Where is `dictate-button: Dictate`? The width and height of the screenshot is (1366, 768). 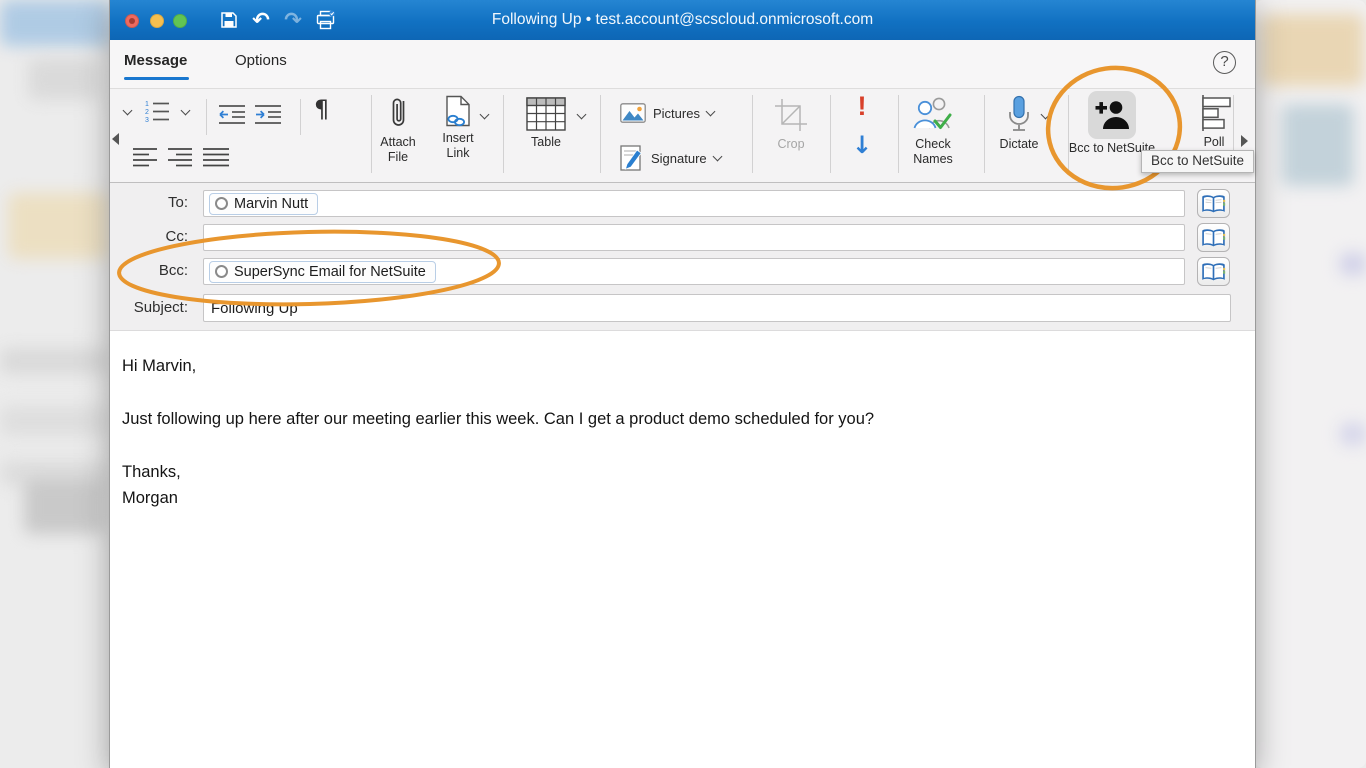 dictate-button: Dictate is located at coordinates (1019, 123).